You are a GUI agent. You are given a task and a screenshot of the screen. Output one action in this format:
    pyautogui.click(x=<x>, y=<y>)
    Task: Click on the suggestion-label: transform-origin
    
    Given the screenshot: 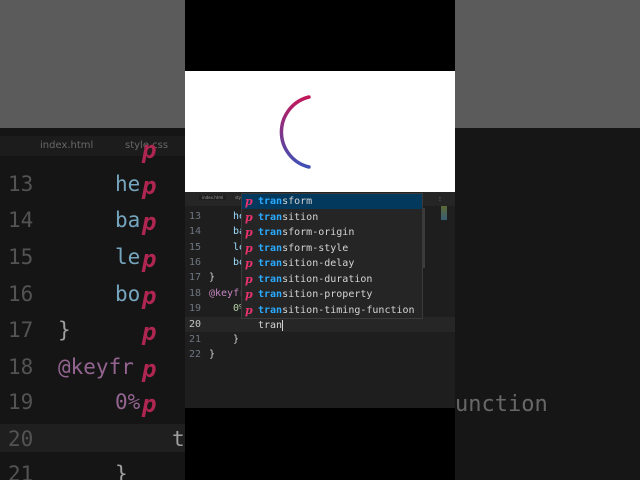 What is the action you would take?
    pyautogui.click(x=306, y=232)
    